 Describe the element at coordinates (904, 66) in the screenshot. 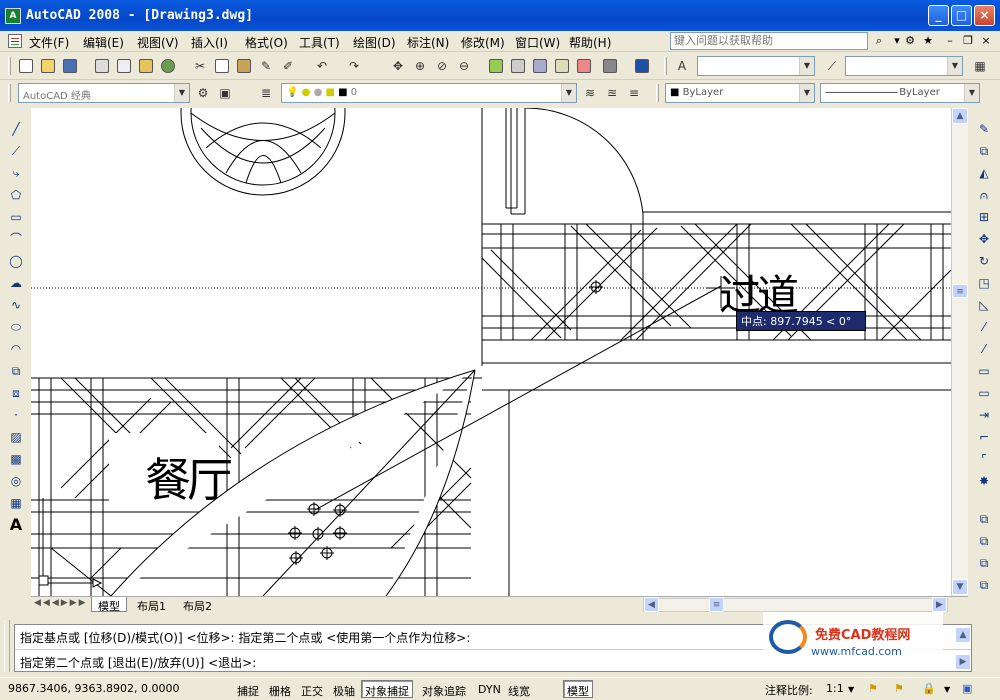

I see `dim-style-select: ▼` at that location.